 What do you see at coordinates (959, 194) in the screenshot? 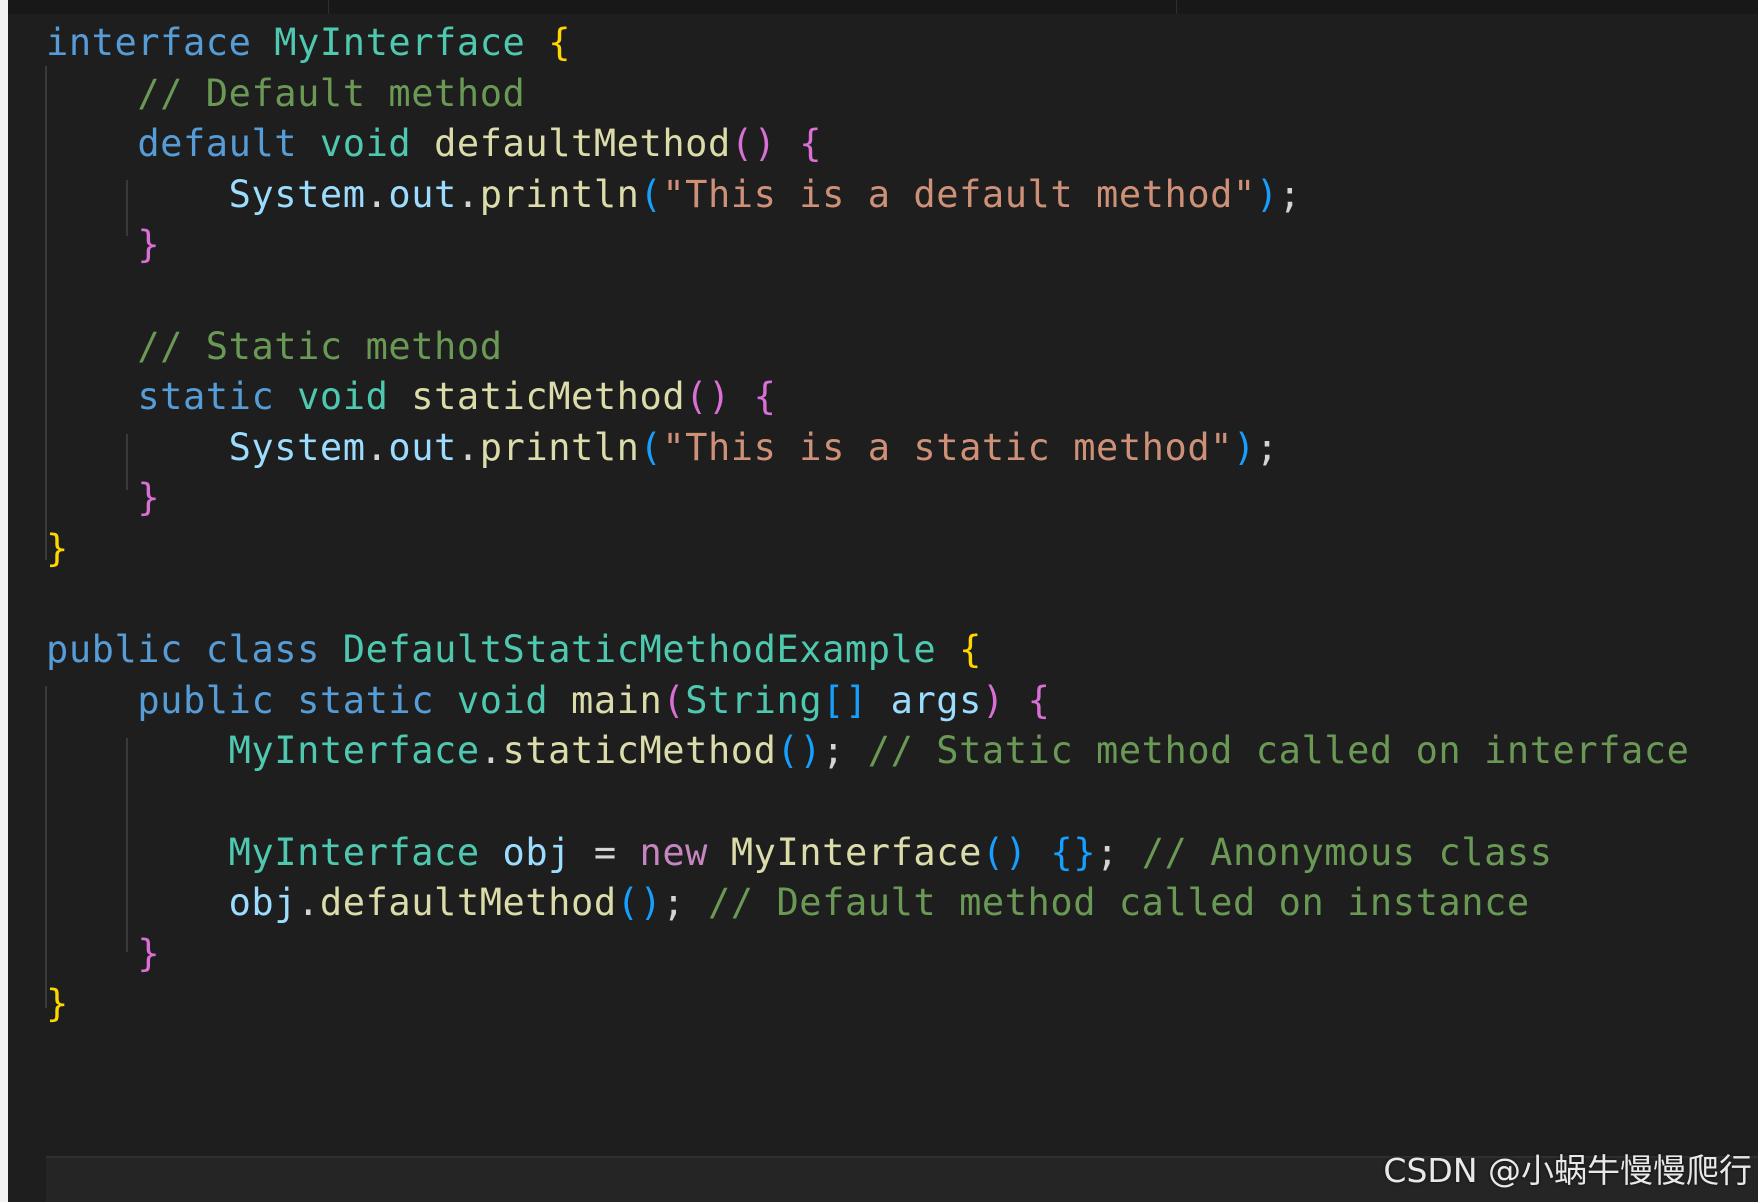
I see `code-token: "This is a default method"` at bounding box center [959, 194].